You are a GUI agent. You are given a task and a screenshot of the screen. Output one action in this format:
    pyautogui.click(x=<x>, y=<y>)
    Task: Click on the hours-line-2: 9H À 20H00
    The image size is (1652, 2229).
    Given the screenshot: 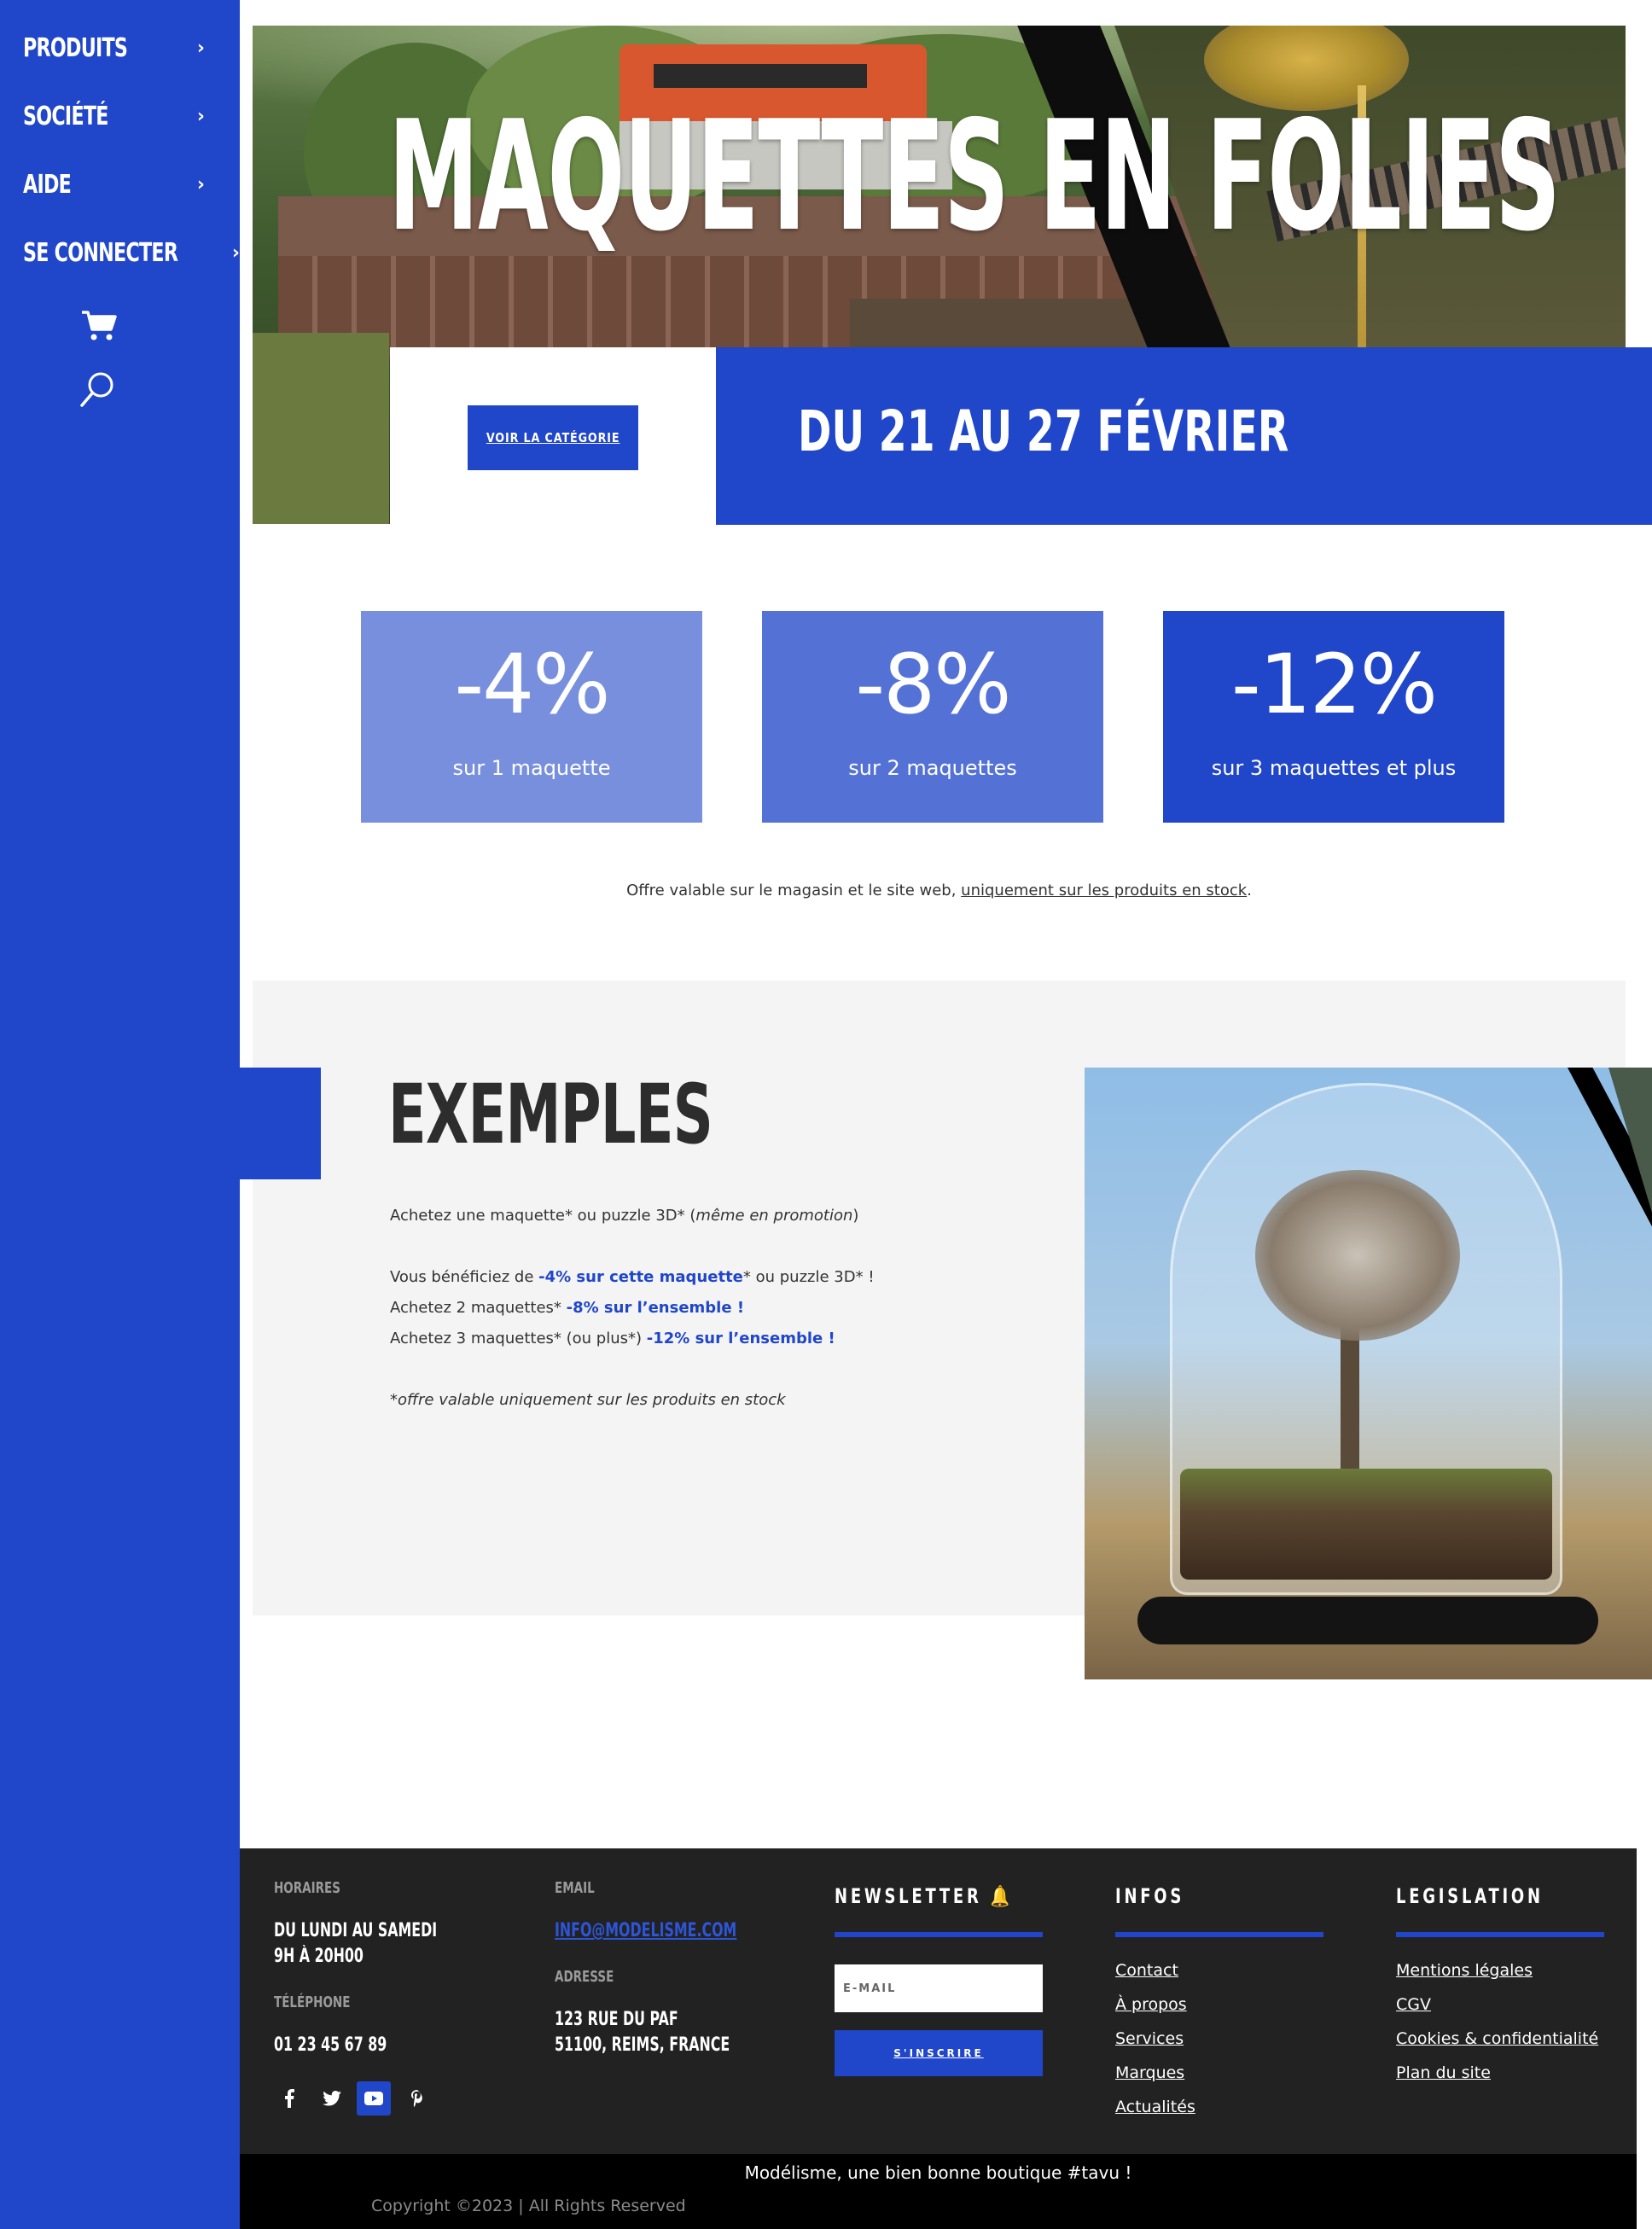 What is the action you would take?
    pyautogui.click(x=319, y=1957)
    